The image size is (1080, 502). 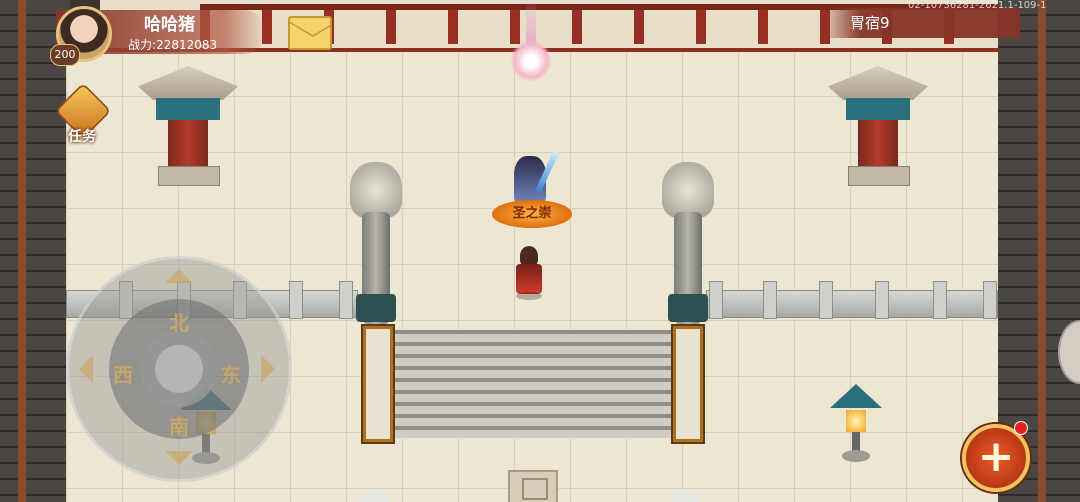 What do you see at coordinates (35, 251) in the screenshot?
I see `left-roof` at bounding box center [35, 251].